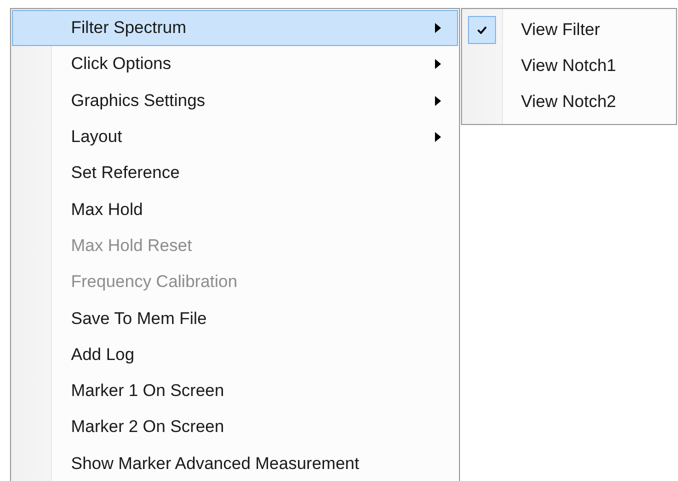 This screenshot has height=481, width=678. I want to click on menu-item: View Notch1, so click(569, 66).